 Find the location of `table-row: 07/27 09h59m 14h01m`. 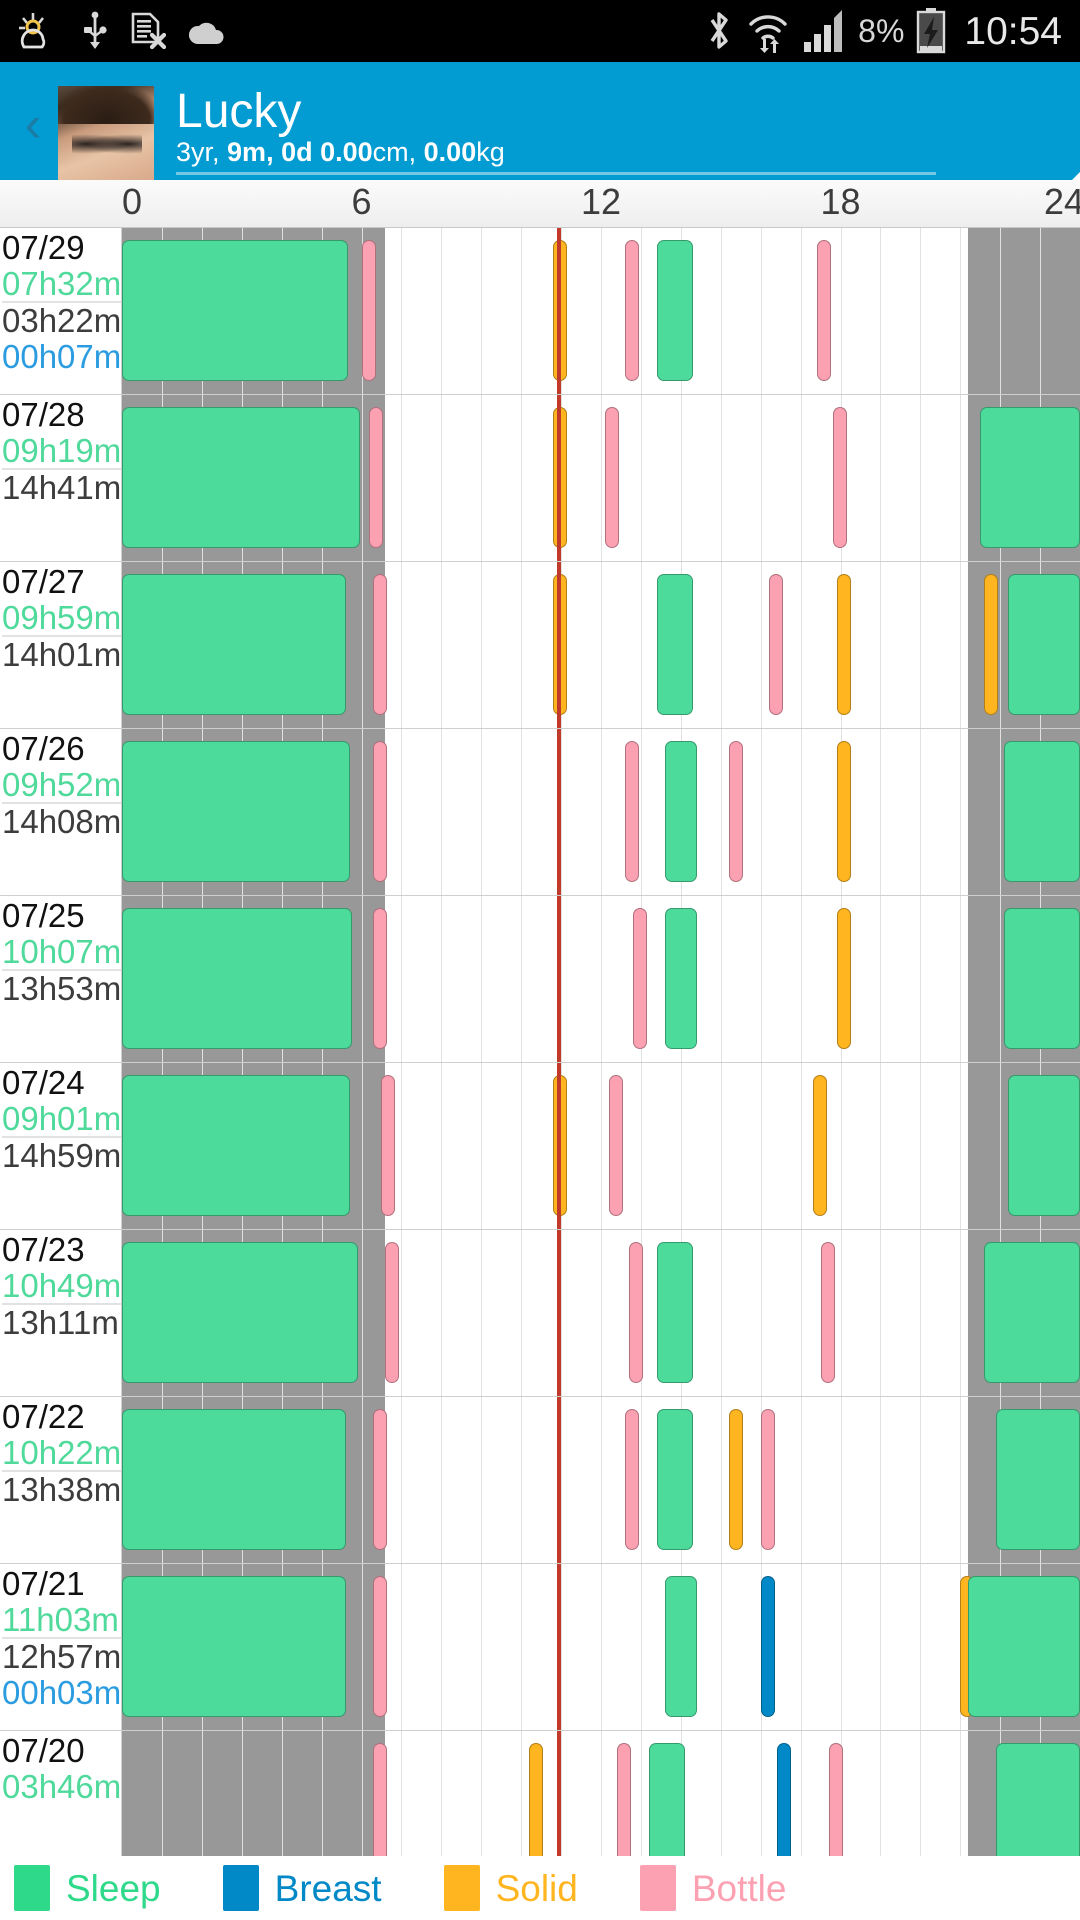

table-row: 07/27 09h59m 14h01m is located at coordinates (540, 645).